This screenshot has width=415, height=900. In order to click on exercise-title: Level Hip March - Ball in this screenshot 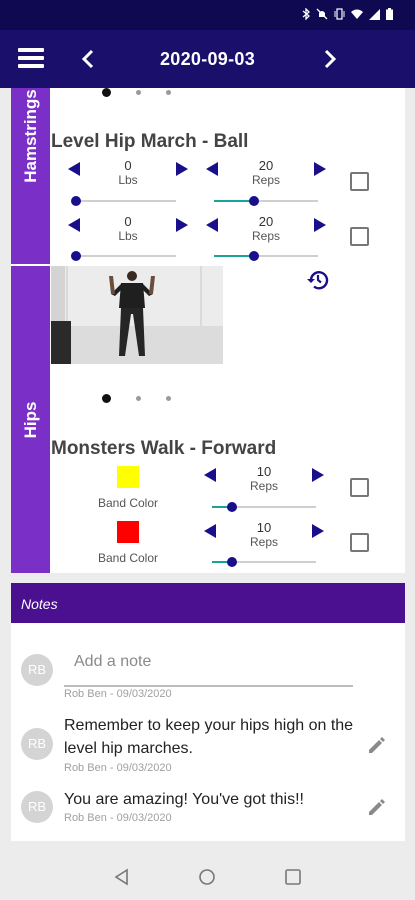, I will do `click(150, 141)`.